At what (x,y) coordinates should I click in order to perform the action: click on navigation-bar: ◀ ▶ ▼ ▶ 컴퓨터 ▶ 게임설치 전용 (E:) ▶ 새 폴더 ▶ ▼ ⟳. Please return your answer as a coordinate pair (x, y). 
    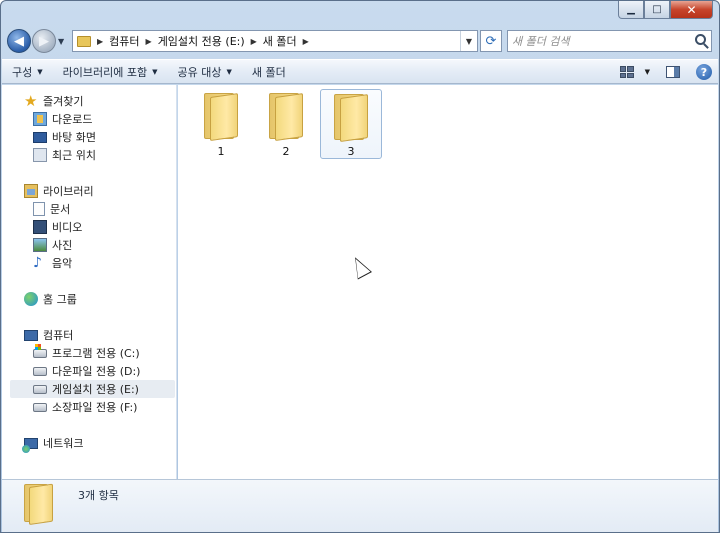
    Looking at the image, I should click on (361, 41).